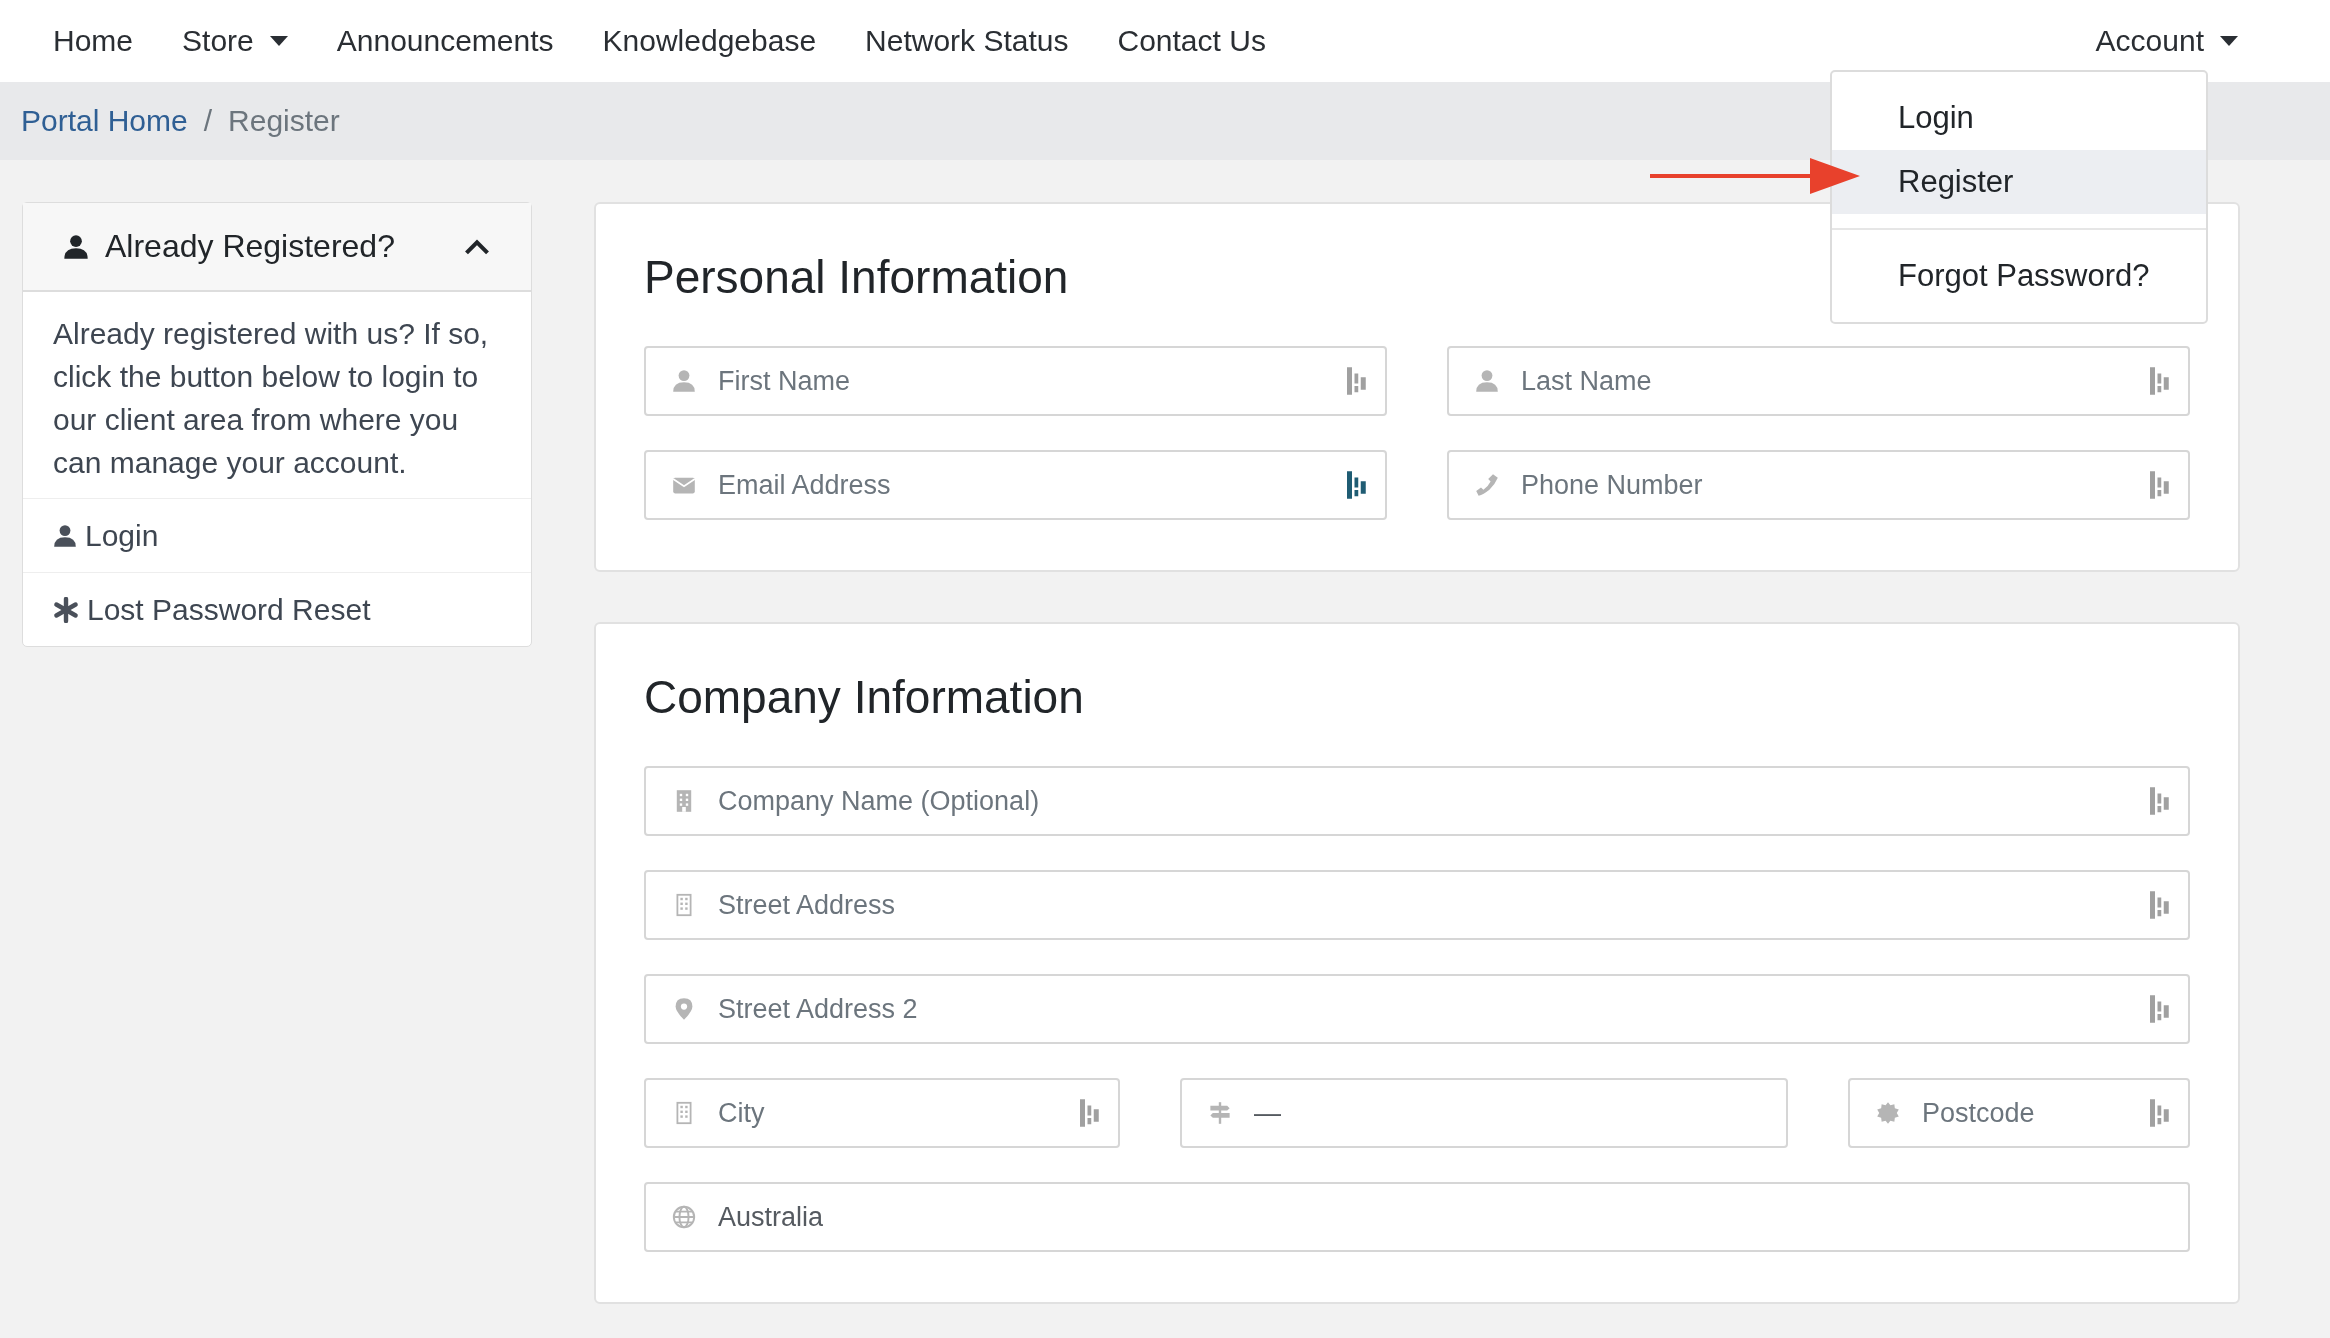  What do you see at coordinates (967, 41) in the screenshot?
I see `nav-link: Network Status` at bounding box center [967, 41].